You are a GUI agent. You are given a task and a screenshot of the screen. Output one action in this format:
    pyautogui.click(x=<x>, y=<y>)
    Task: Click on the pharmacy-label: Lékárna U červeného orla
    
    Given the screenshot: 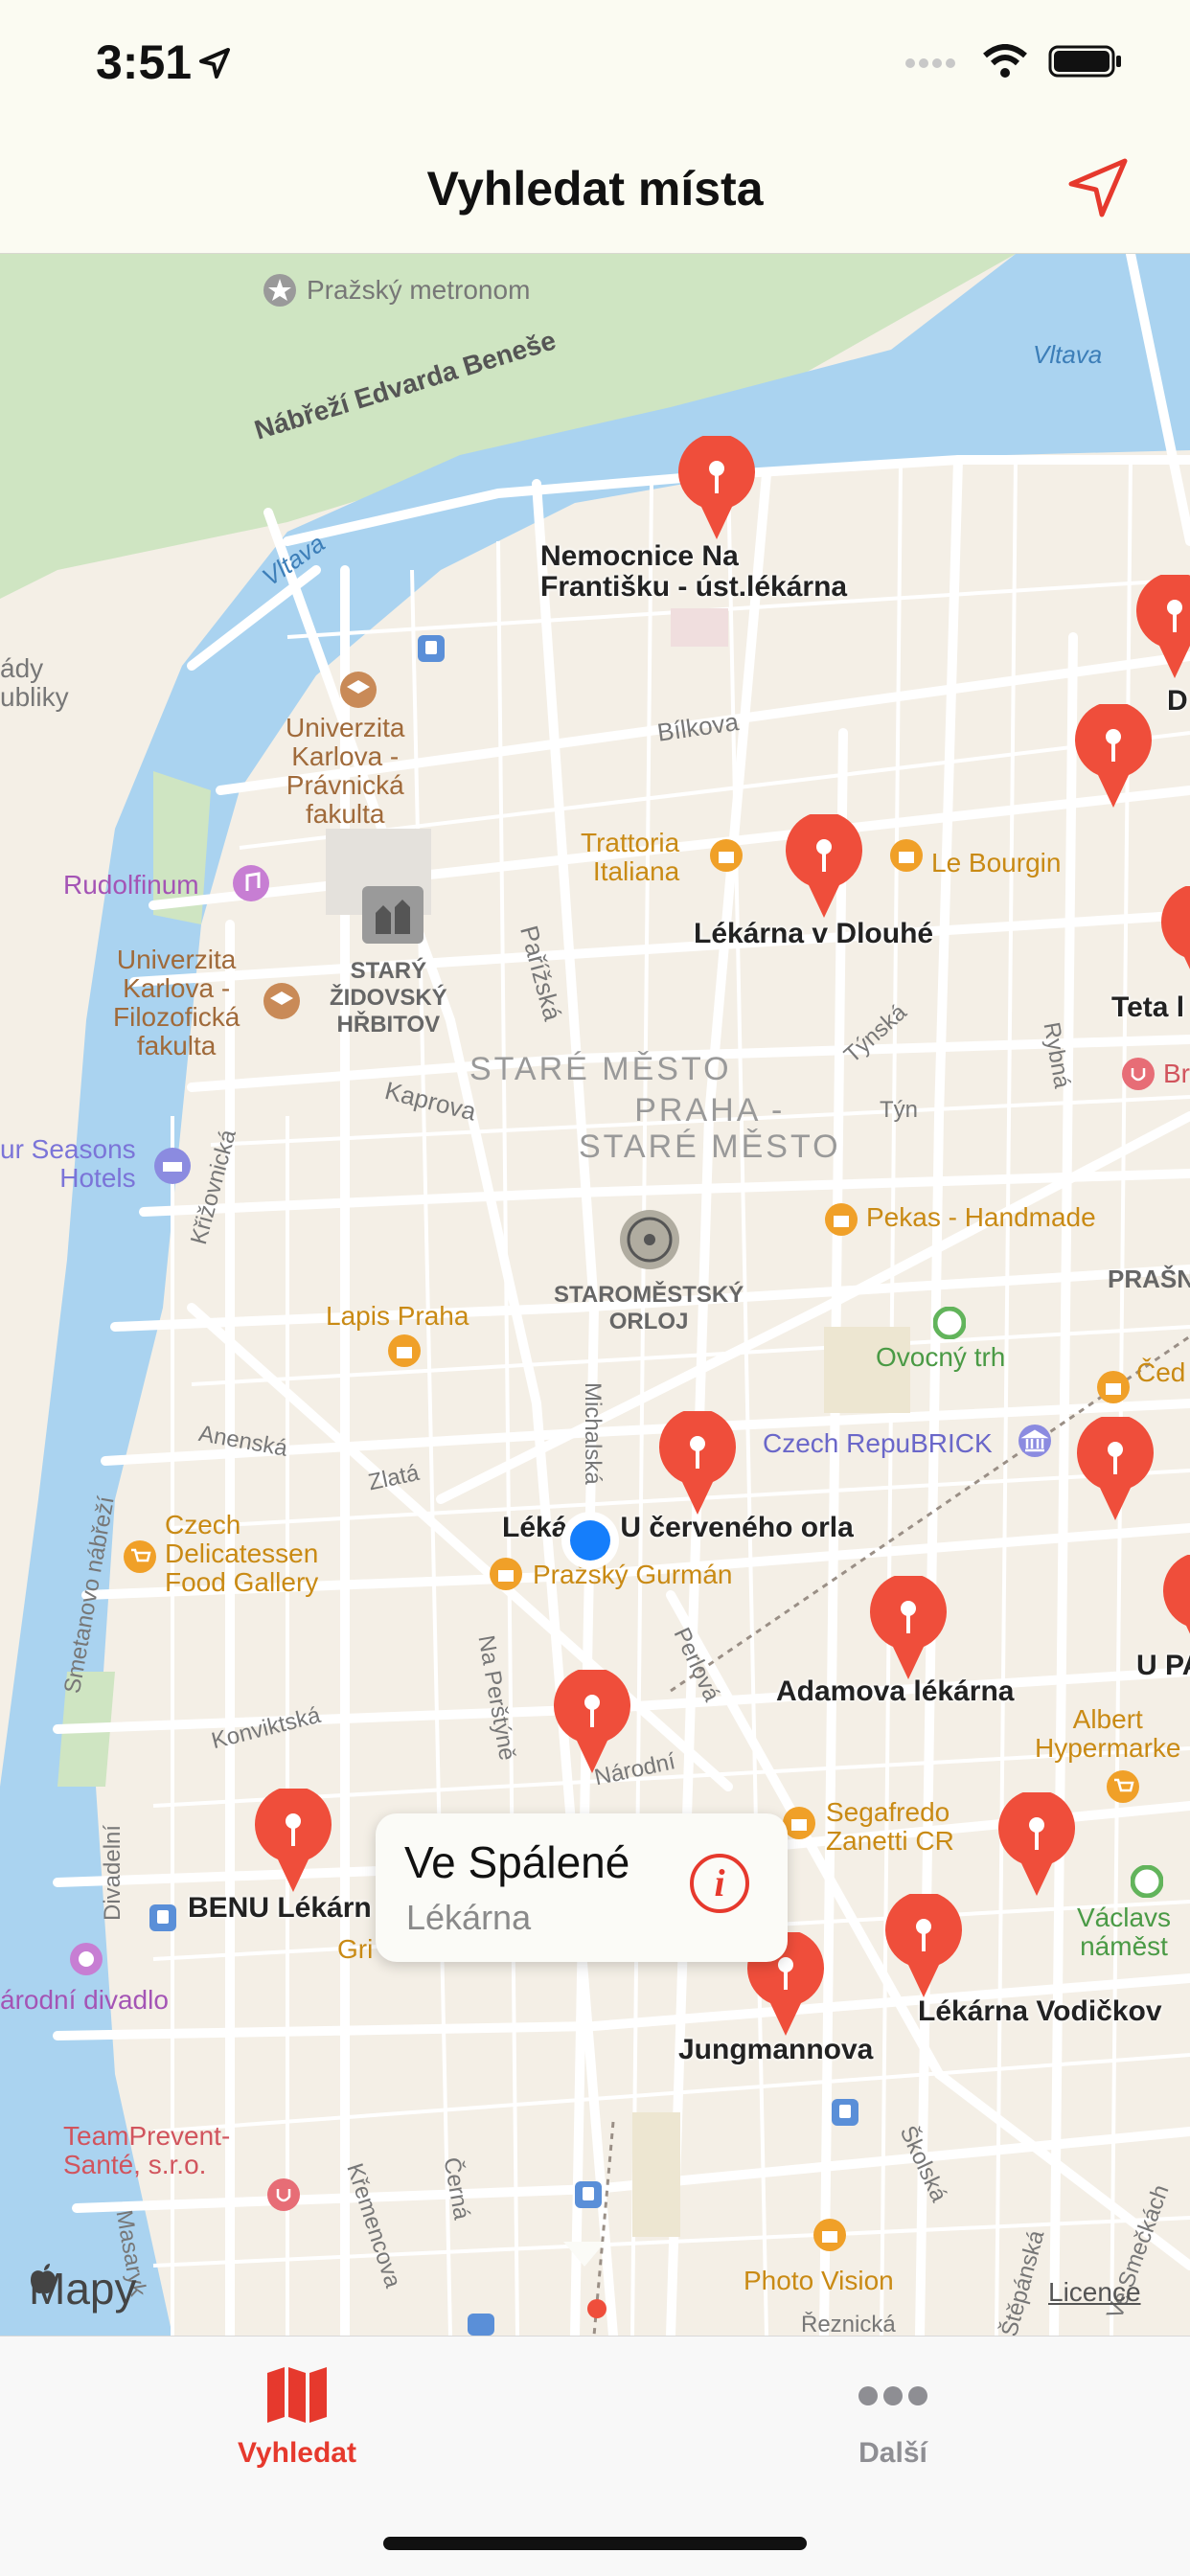 What is the action you would take?
    pyautogui.click(x=678, y=1528)
    